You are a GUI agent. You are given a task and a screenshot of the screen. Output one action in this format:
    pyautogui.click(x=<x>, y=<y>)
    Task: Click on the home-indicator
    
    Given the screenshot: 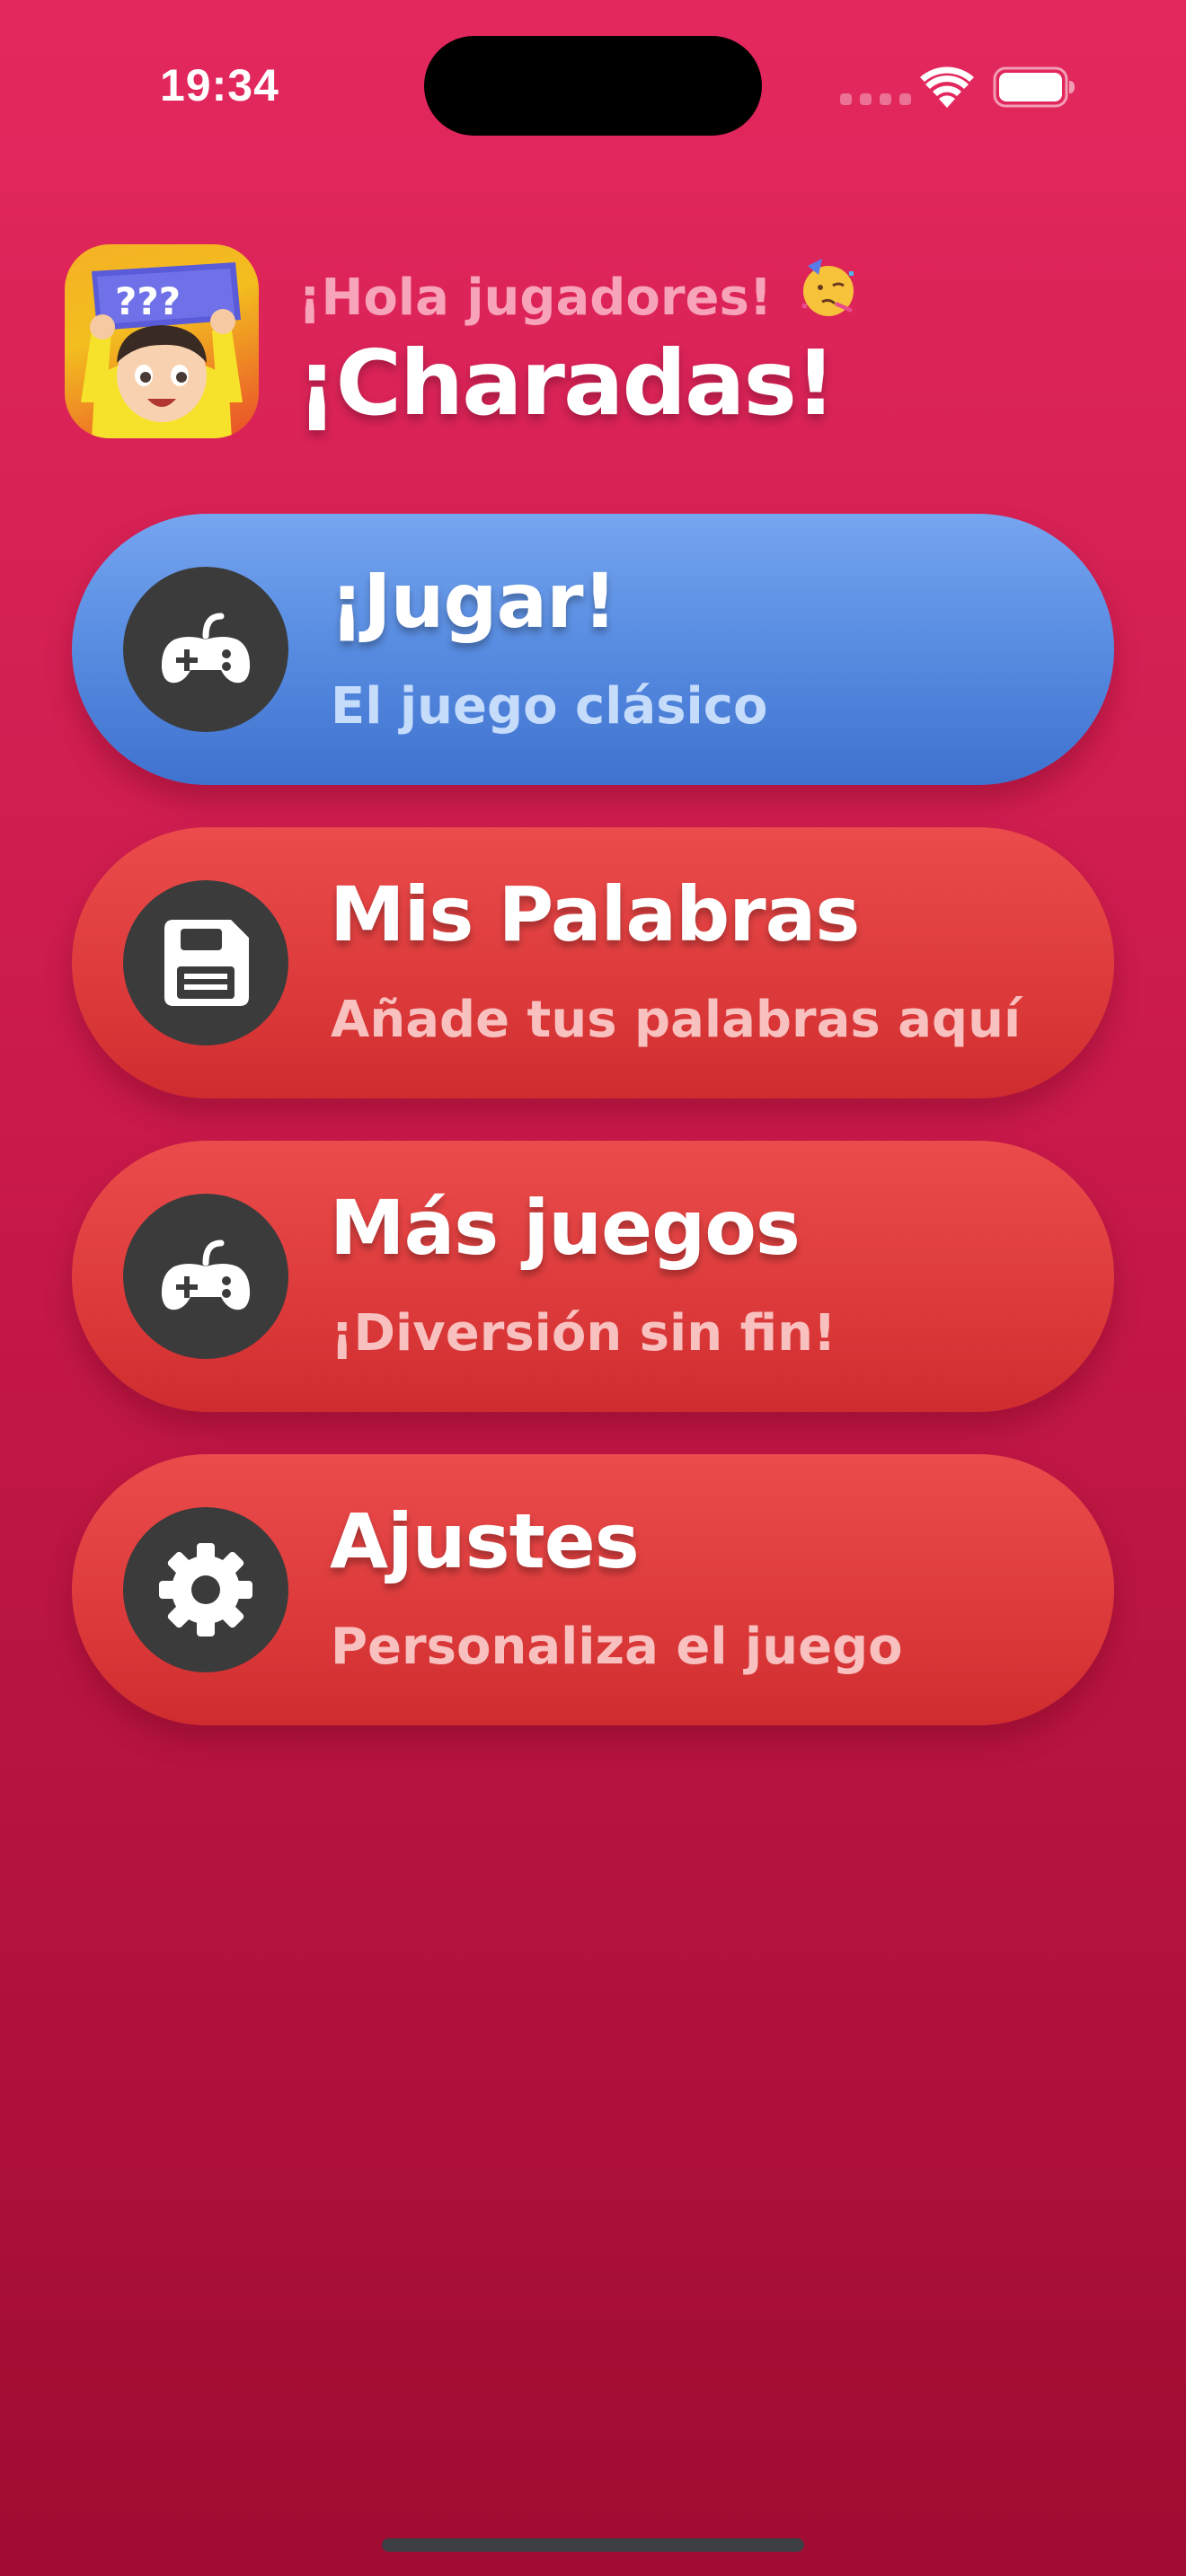 What is the action you would take?
    pyautogui.click(x=593, y=2545)
    